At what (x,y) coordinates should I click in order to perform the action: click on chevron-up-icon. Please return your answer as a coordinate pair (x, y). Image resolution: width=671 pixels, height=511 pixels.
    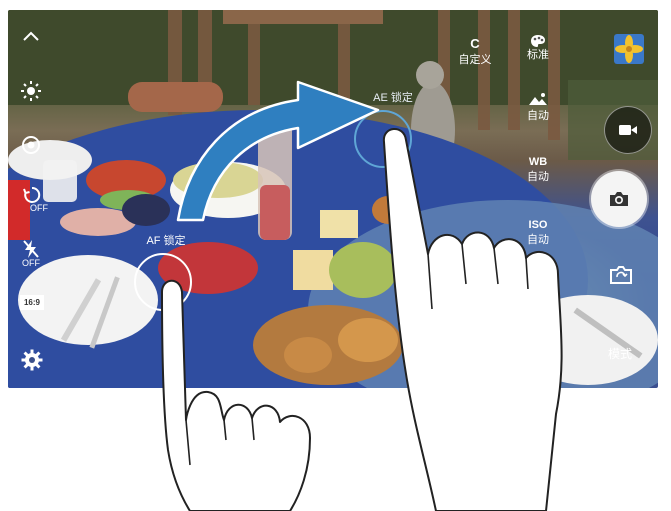
    Looking at the image, I should click on (31, 36).